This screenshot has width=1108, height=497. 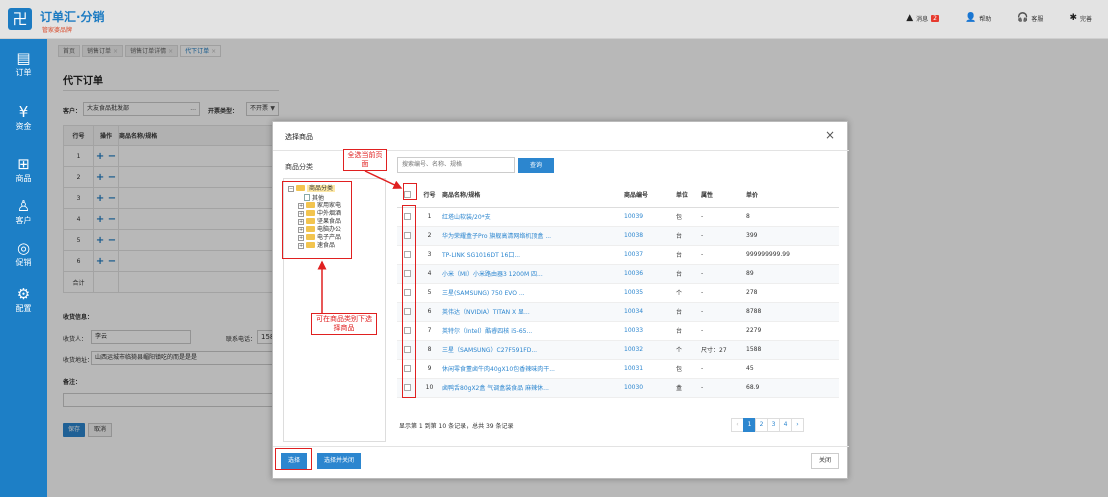 I want to click on column-header: 属性, so click(x=723, y=195).